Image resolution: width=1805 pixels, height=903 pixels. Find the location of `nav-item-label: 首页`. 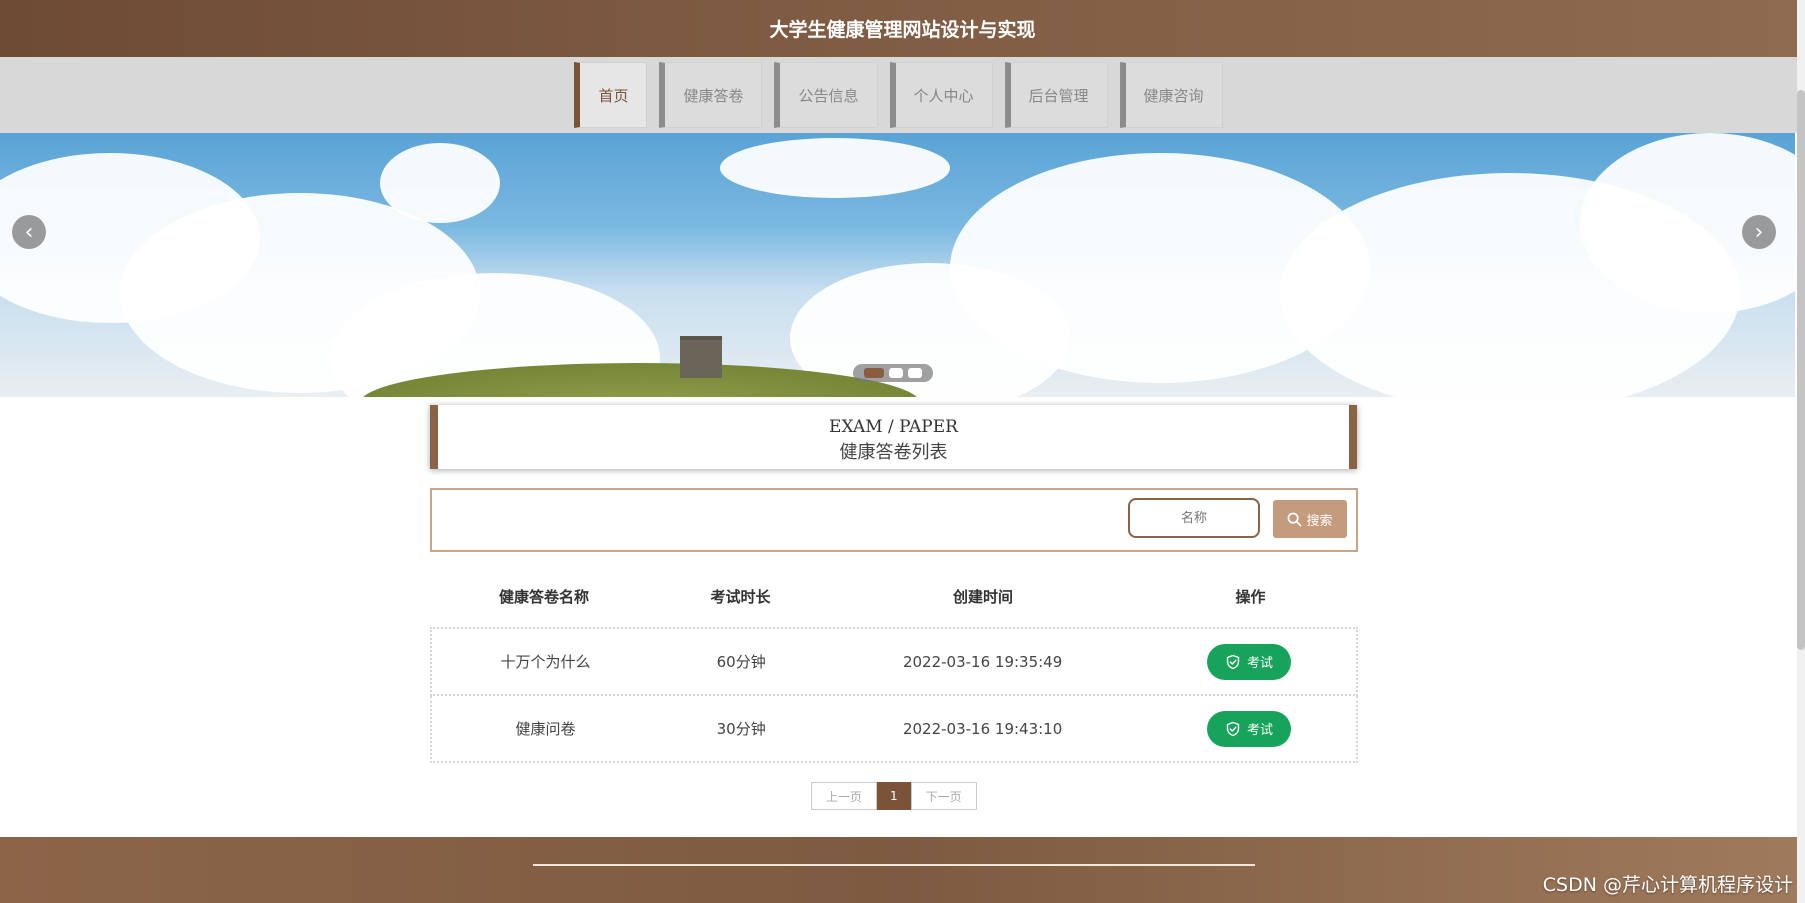

nav-item-label: 首页 is located at coordinates (613, 95).